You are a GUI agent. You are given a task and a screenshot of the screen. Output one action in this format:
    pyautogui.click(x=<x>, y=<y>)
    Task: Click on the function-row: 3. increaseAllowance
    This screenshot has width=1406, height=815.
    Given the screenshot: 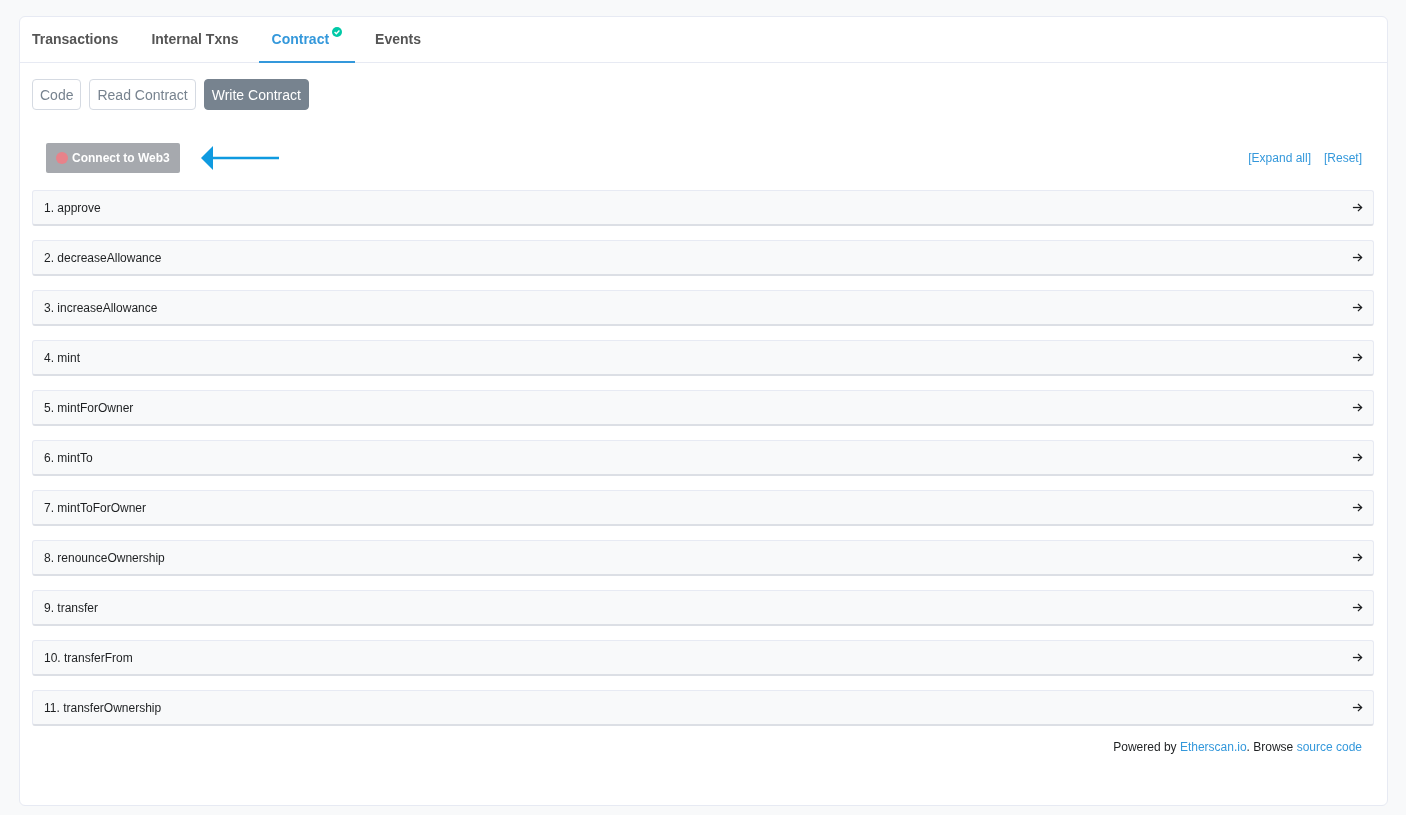 What is the action you would take?
    pyautogui.click(x=703, y=308)
    